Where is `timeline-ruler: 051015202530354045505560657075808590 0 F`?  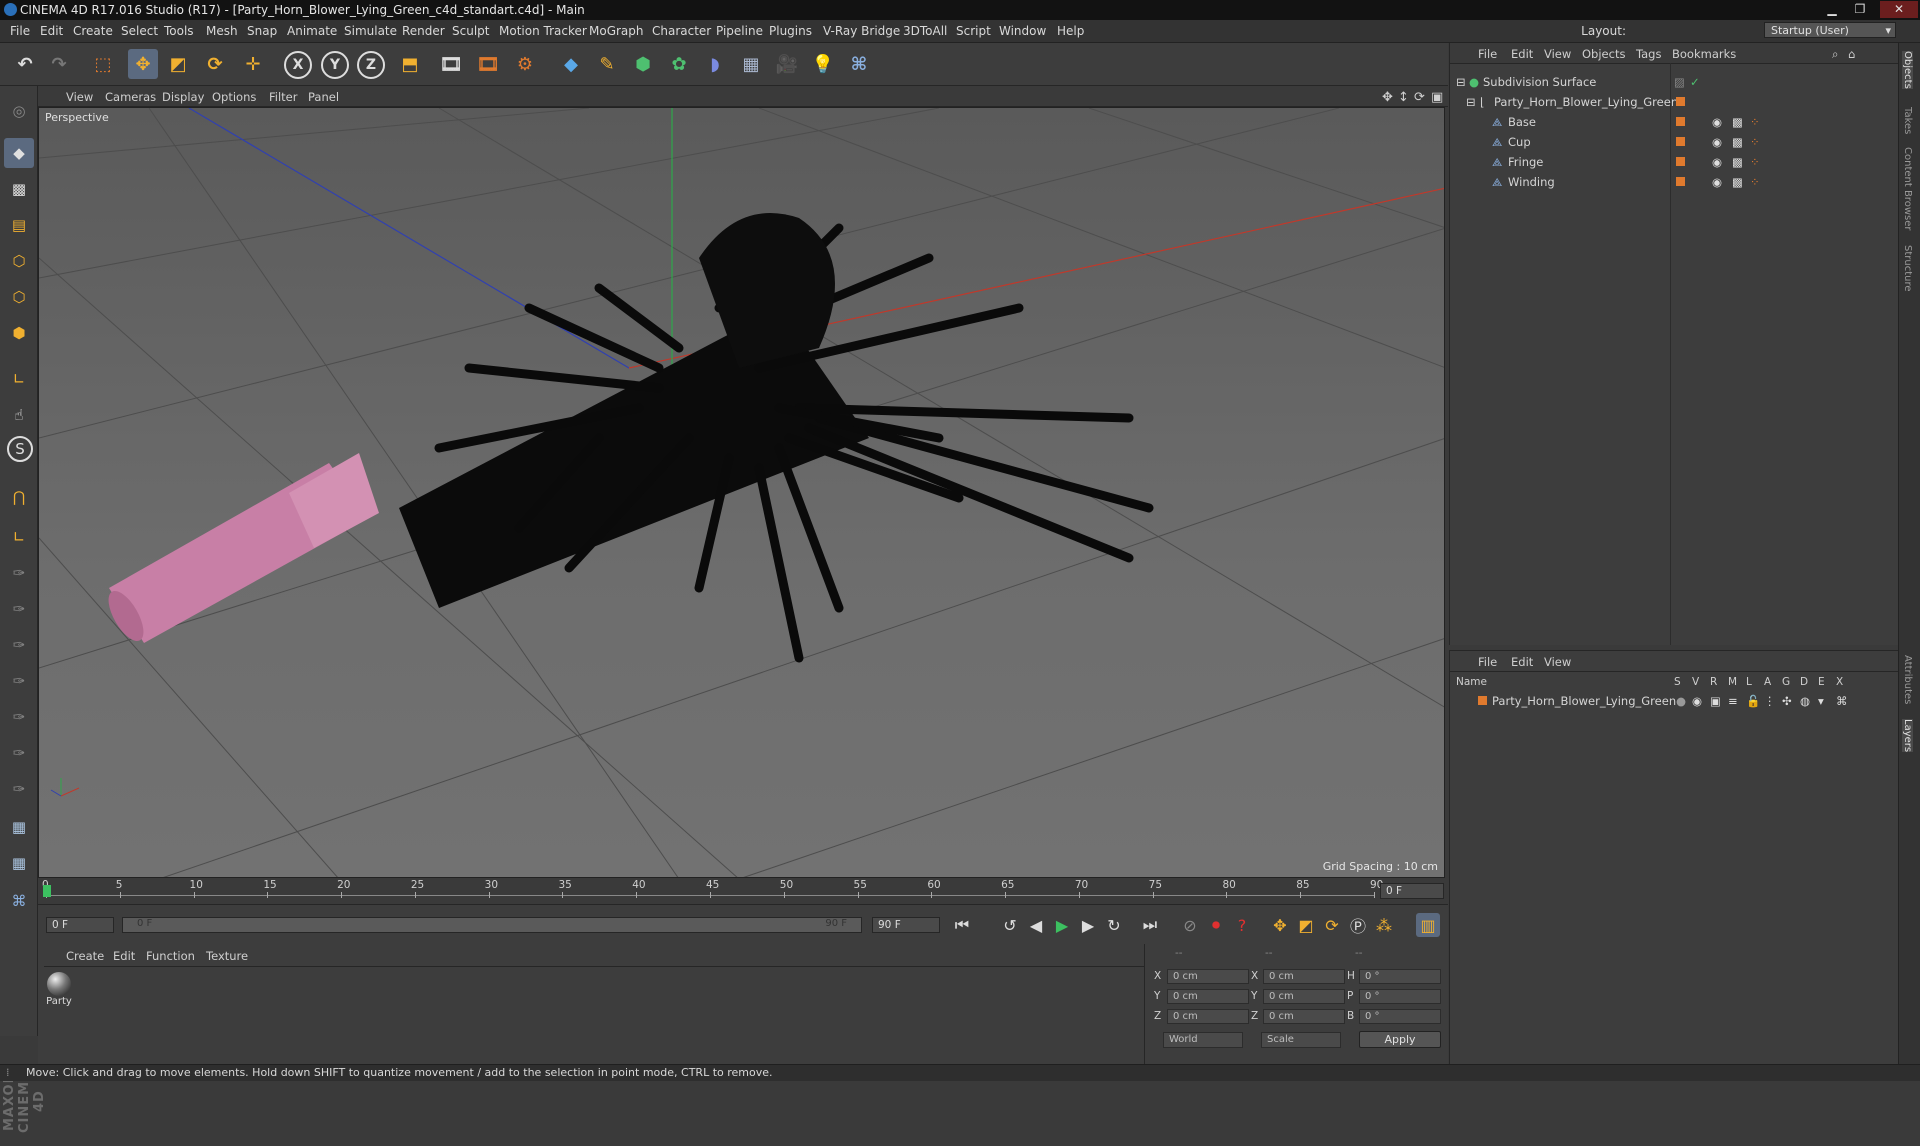
timeline-ruler: 051015202530354045505560657075808590 0 F is located at coordinates (743, 891).